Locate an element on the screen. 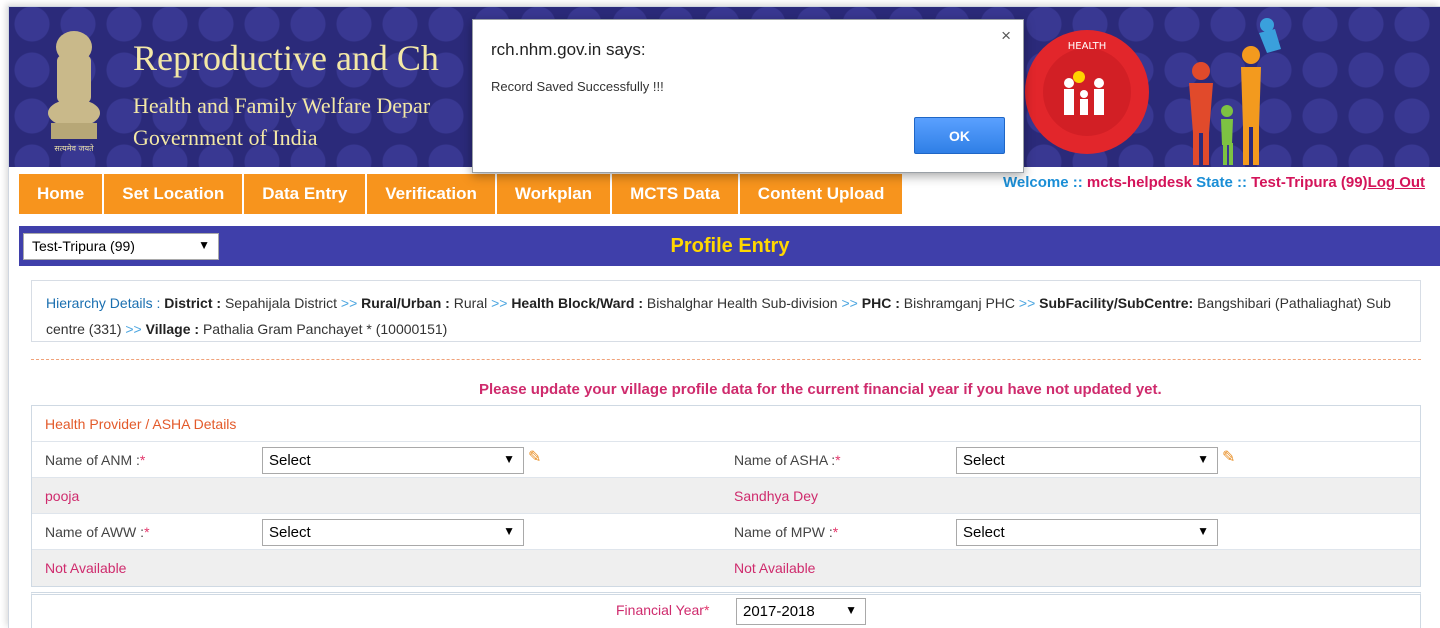 The width and height of the screenshot is (1440, 628). asha-select-value: Select is located at coordinates (984, 460).